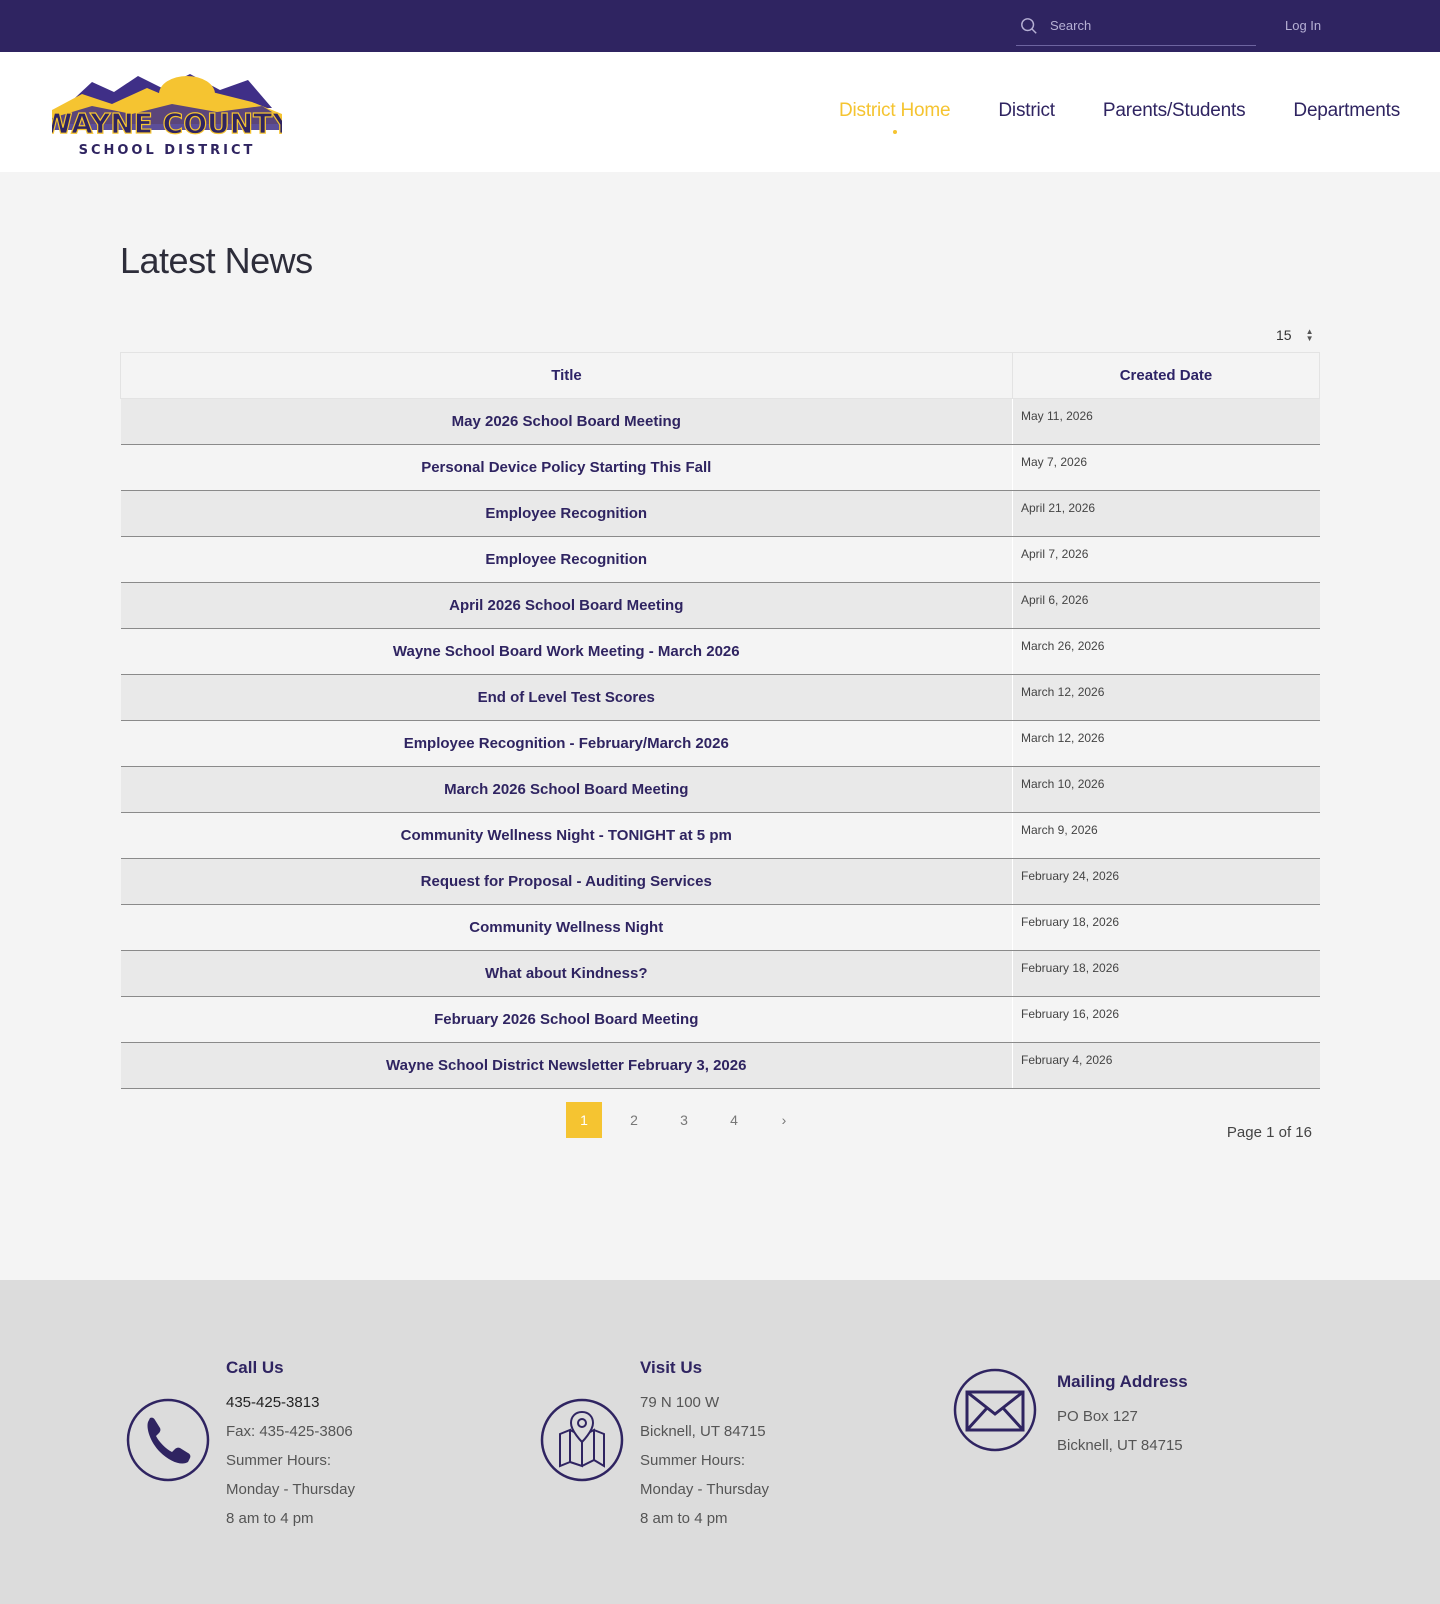  I want to click on news-created-date: April 7, 2026, so click(1166, 559).